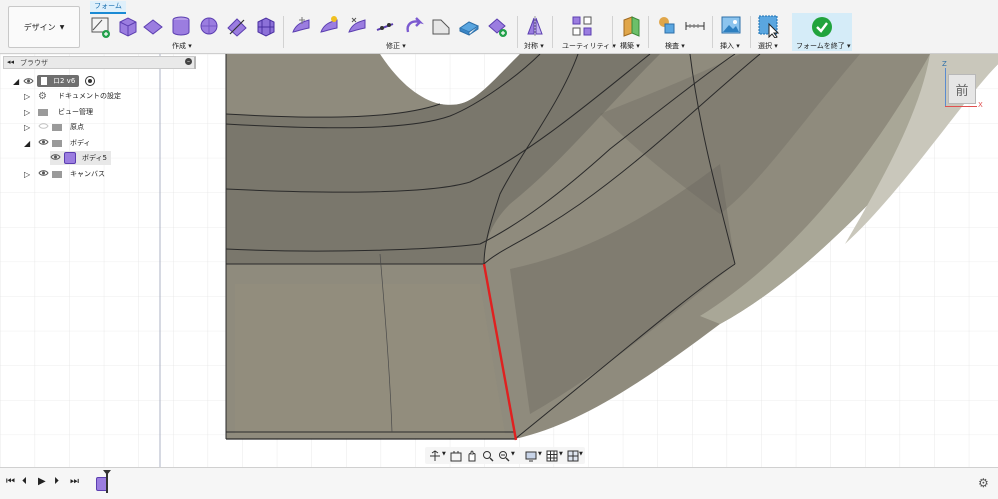 This screenshot has width=998, height=499. Describe the element at coordinates (535, 26) in the screenshot. I see `mirror-icon` at that location.